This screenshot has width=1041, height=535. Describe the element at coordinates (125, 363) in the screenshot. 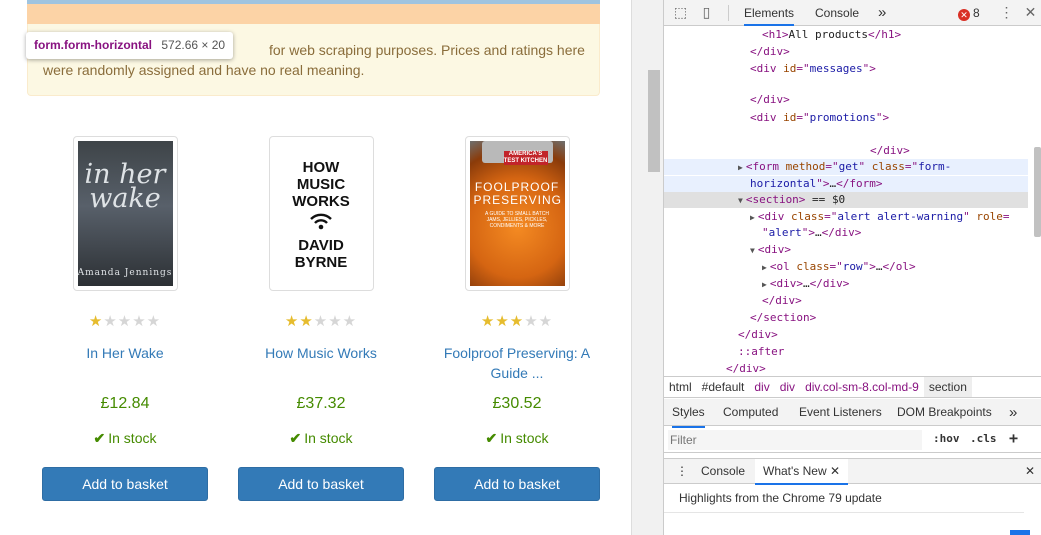

I see `product-title-link: In Her Wake` at that location.